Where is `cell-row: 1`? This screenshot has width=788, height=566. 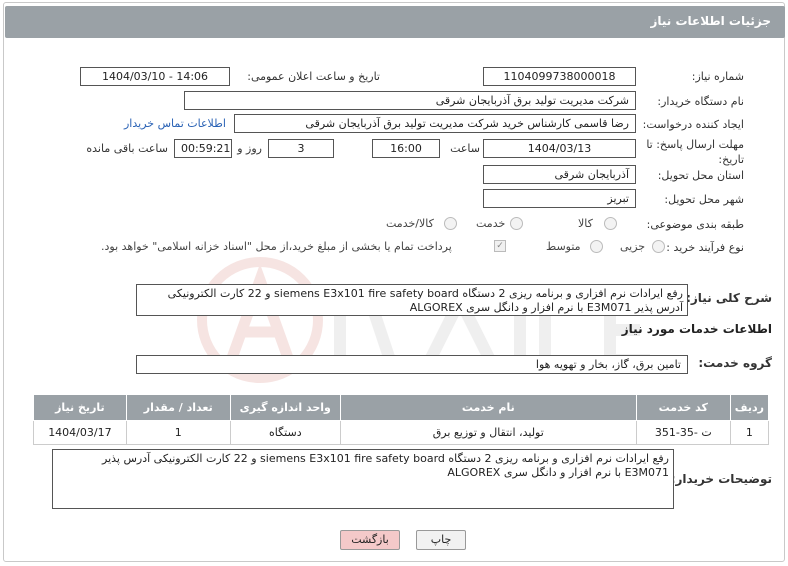 cell-row: 1 is located at coordinates (749, 432).